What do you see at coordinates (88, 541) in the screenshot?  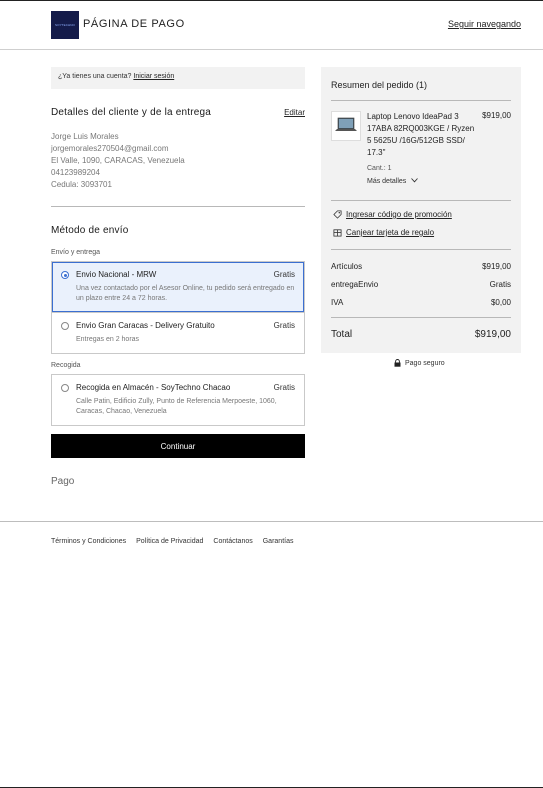 I see `footer-link-terms: Términos y Condiciones` at bounding box center [88, 541].